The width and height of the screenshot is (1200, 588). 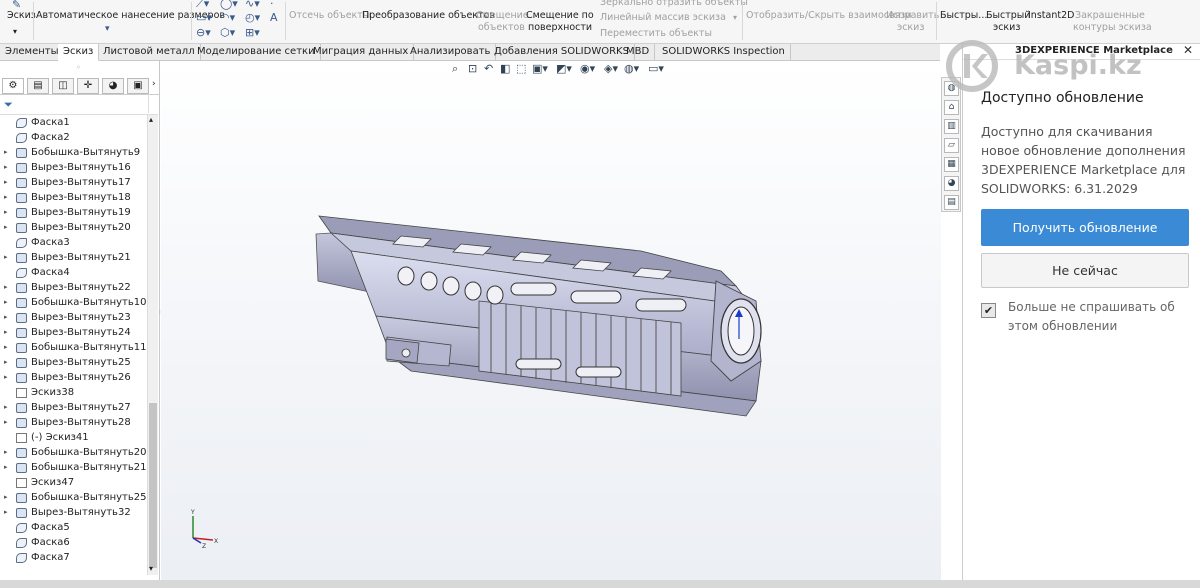 What do you see at coordinates (227, 17) in the screenshot?
I see `arc-tool-icon: ◠▾` at bounding box center [227, 17].